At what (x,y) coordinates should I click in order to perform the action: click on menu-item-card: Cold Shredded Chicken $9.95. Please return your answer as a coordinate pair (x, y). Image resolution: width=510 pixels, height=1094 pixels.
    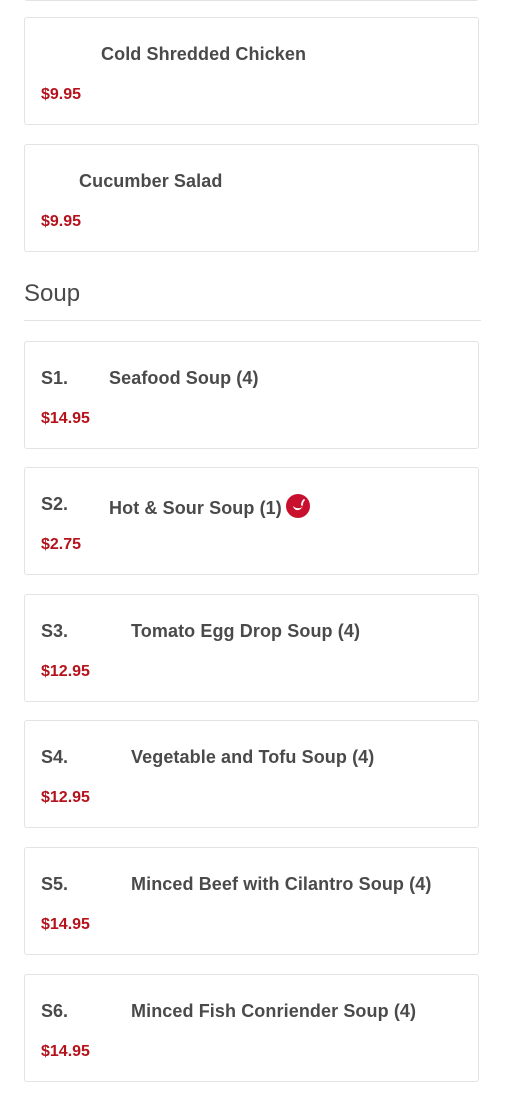
    Looking at the image, I should click on (251, 71).